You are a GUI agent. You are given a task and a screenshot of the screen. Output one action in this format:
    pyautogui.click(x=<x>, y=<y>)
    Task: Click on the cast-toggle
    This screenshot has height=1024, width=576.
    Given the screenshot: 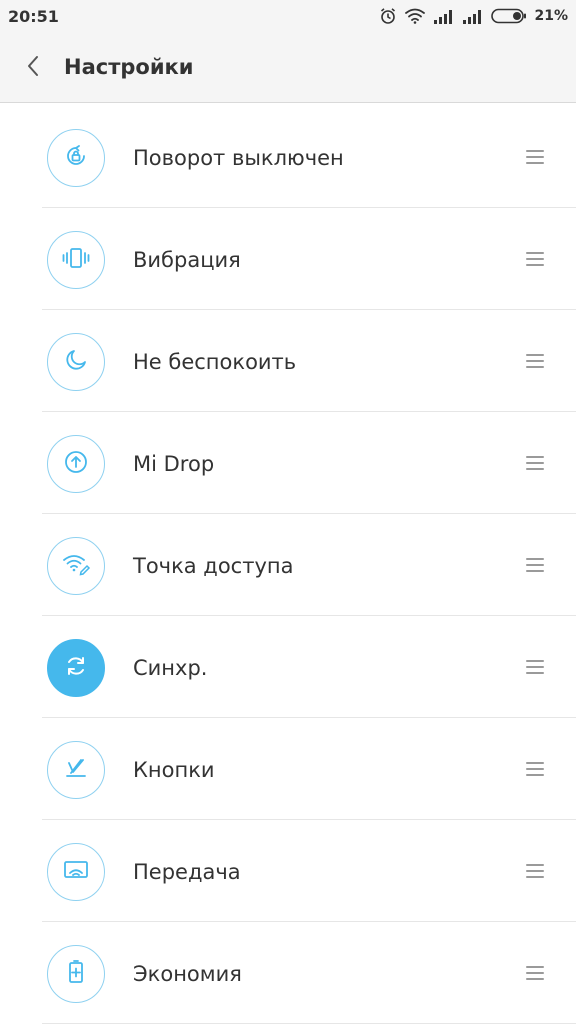 What is the action you would take?
    pyautogui.click(x=76, y=872)
    